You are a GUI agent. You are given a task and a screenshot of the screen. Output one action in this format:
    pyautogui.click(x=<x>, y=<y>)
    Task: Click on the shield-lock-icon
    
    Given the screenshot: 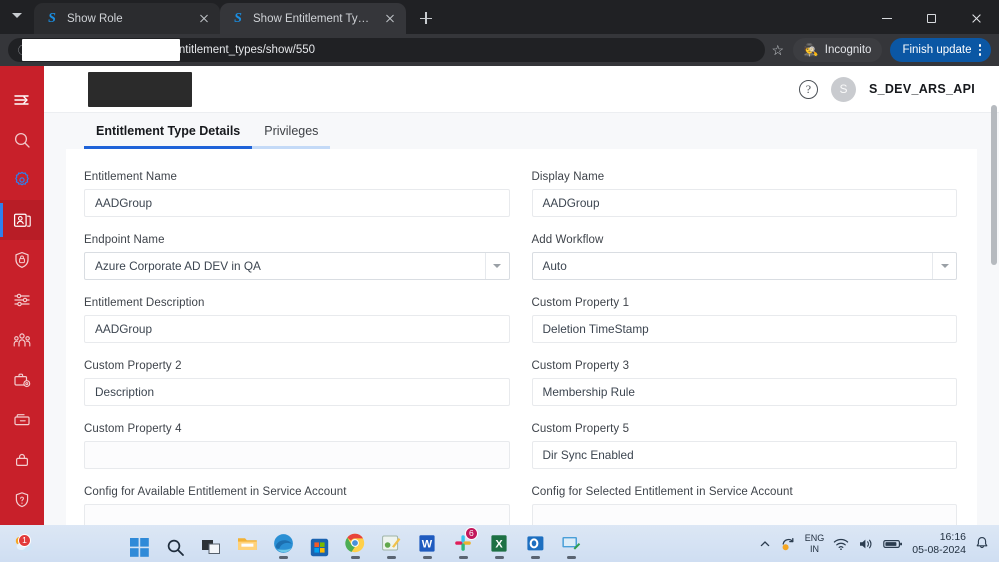 What is the action you would take?
    pyautogui.click(x=22, y=260)
    